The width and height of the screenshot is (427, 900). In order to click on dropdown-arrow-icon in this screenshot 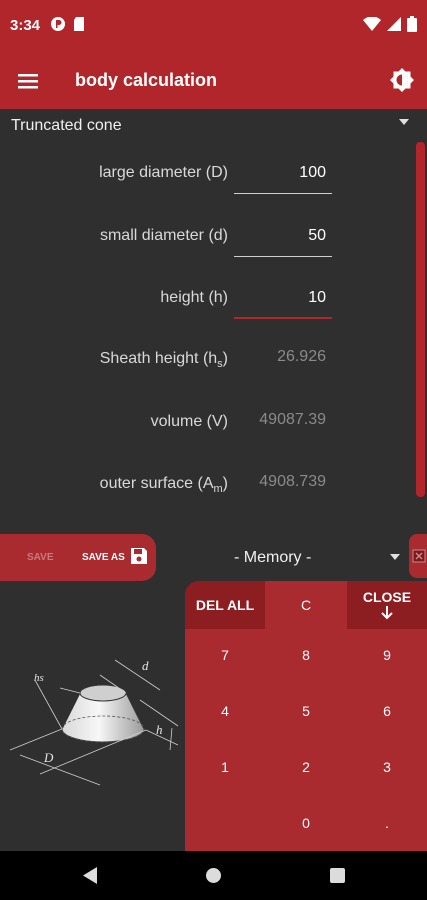, I will do `click(404, 122)`.